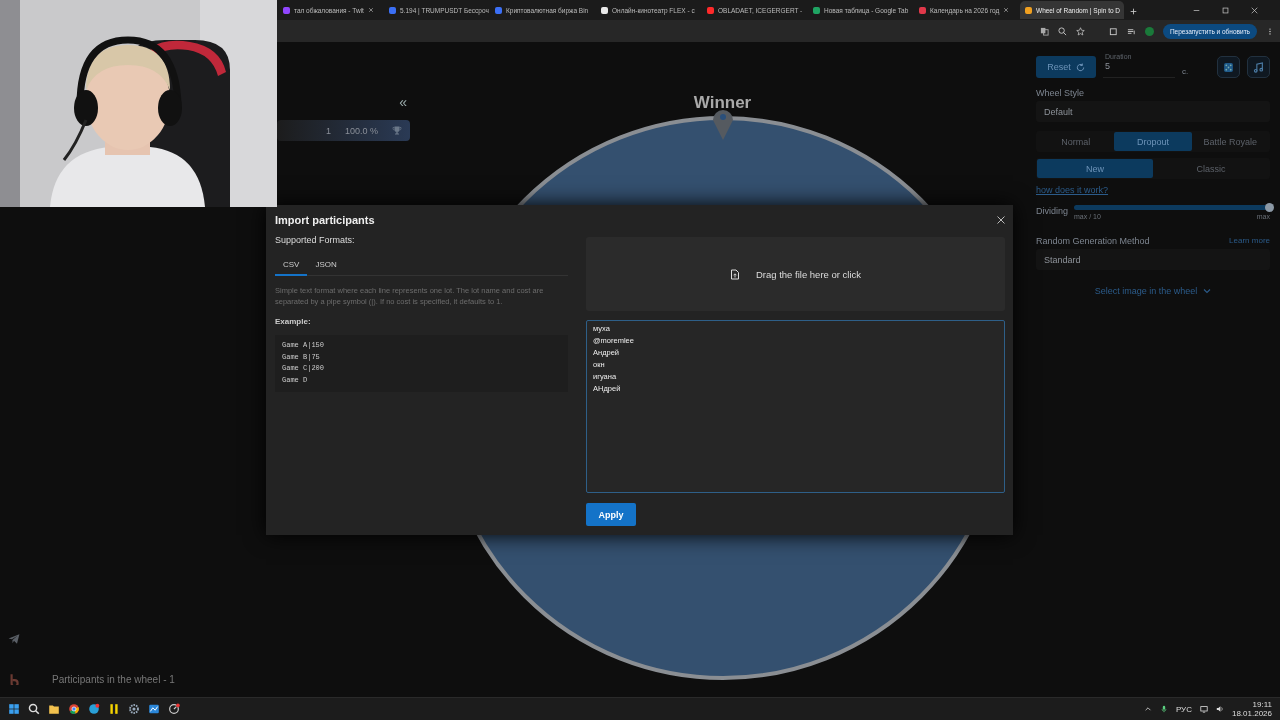 The height and width of the screenshot is (720, 1280). I want to click on profile-avatar, so click(1149, 31).